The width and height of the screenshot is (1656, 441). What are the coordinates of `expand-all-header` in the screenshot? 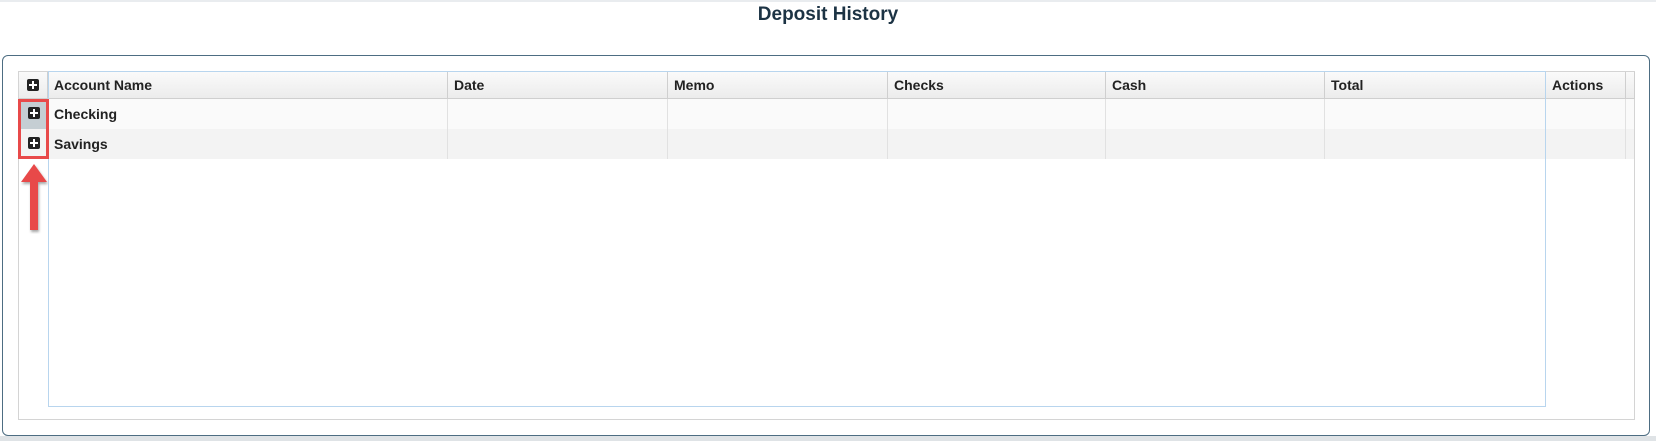 It's located at (33, 85).